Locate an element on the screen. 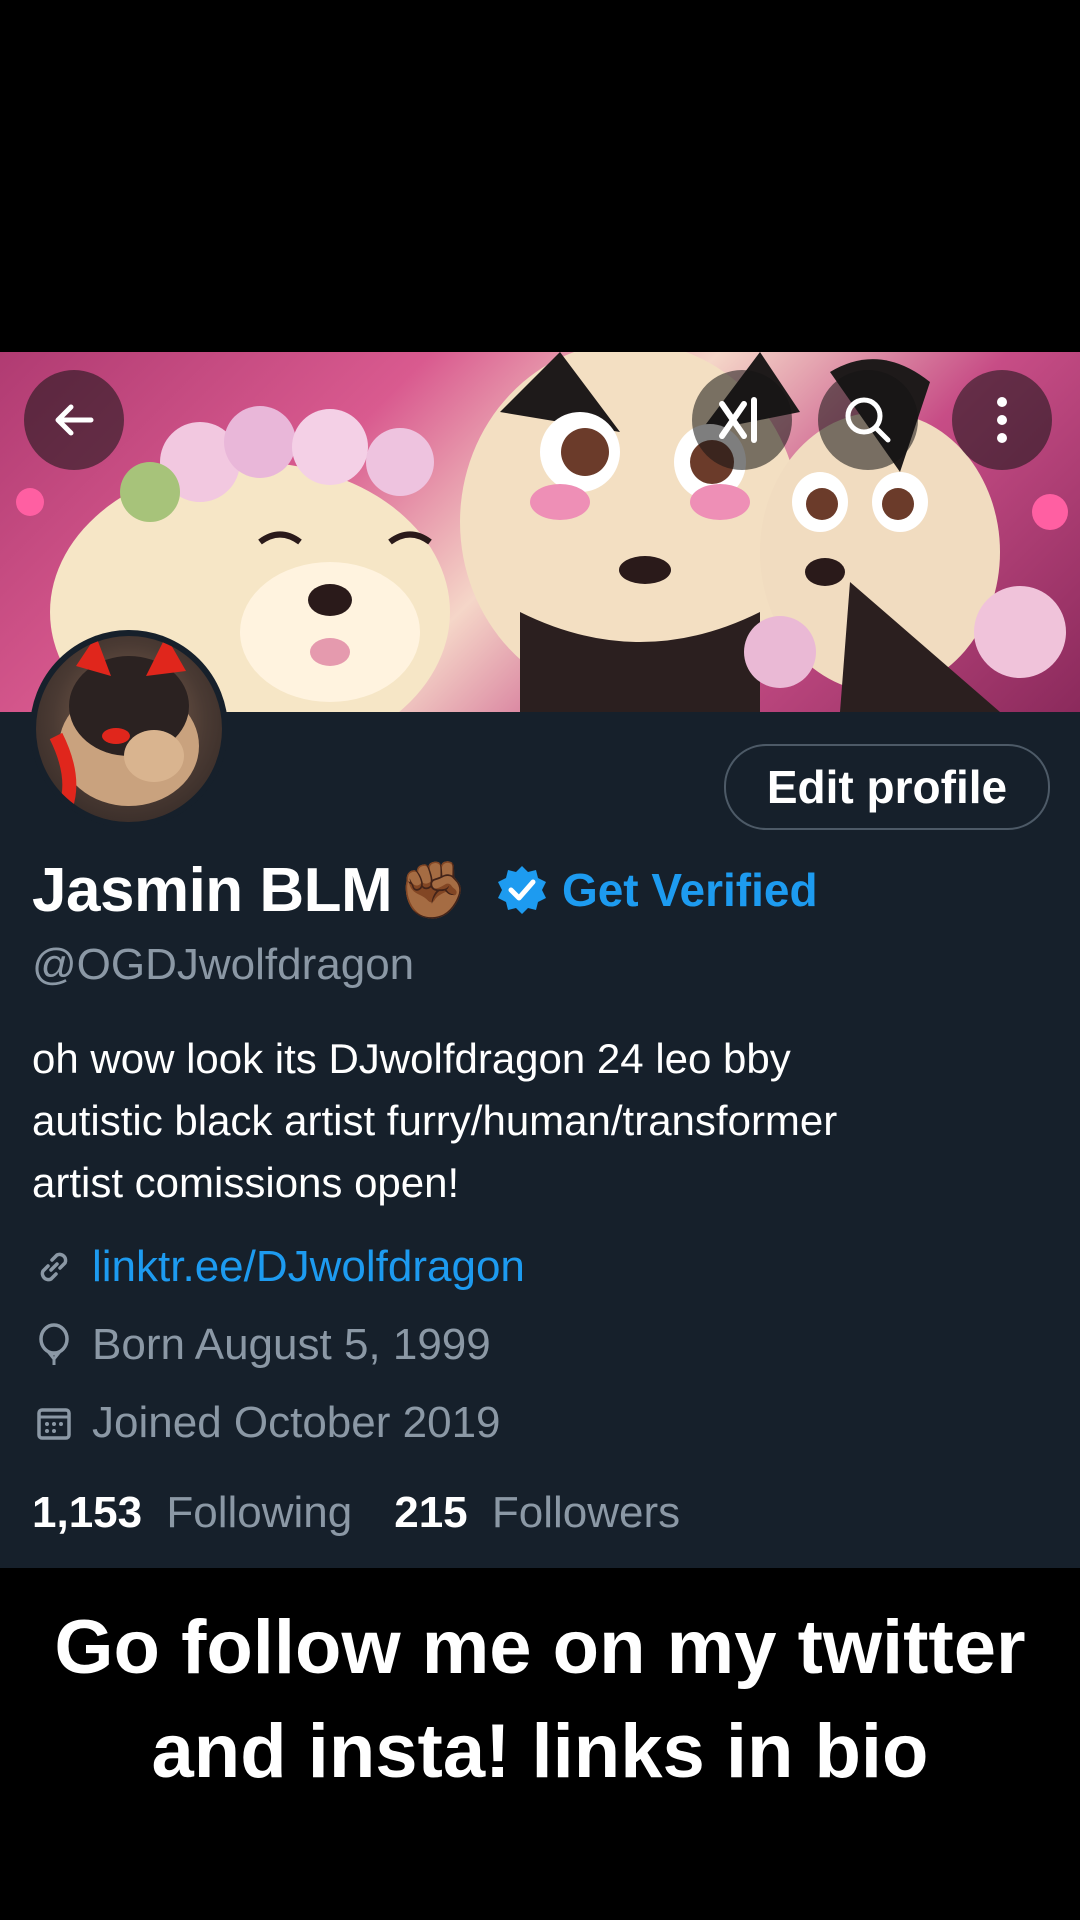 This screenshot has height=1920, width=1080. arrow-left-icon is located at coordinates (74, 420).